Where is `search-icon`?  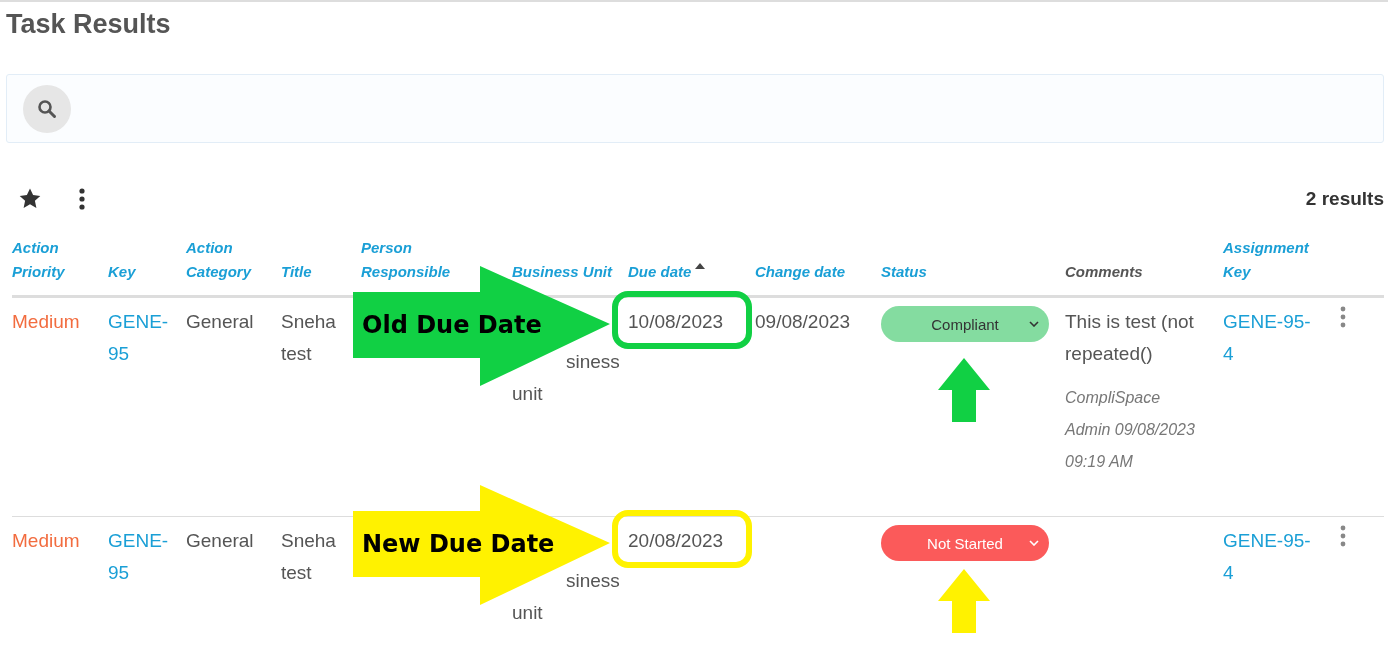
search-icon is located at coordinates (47, 108).